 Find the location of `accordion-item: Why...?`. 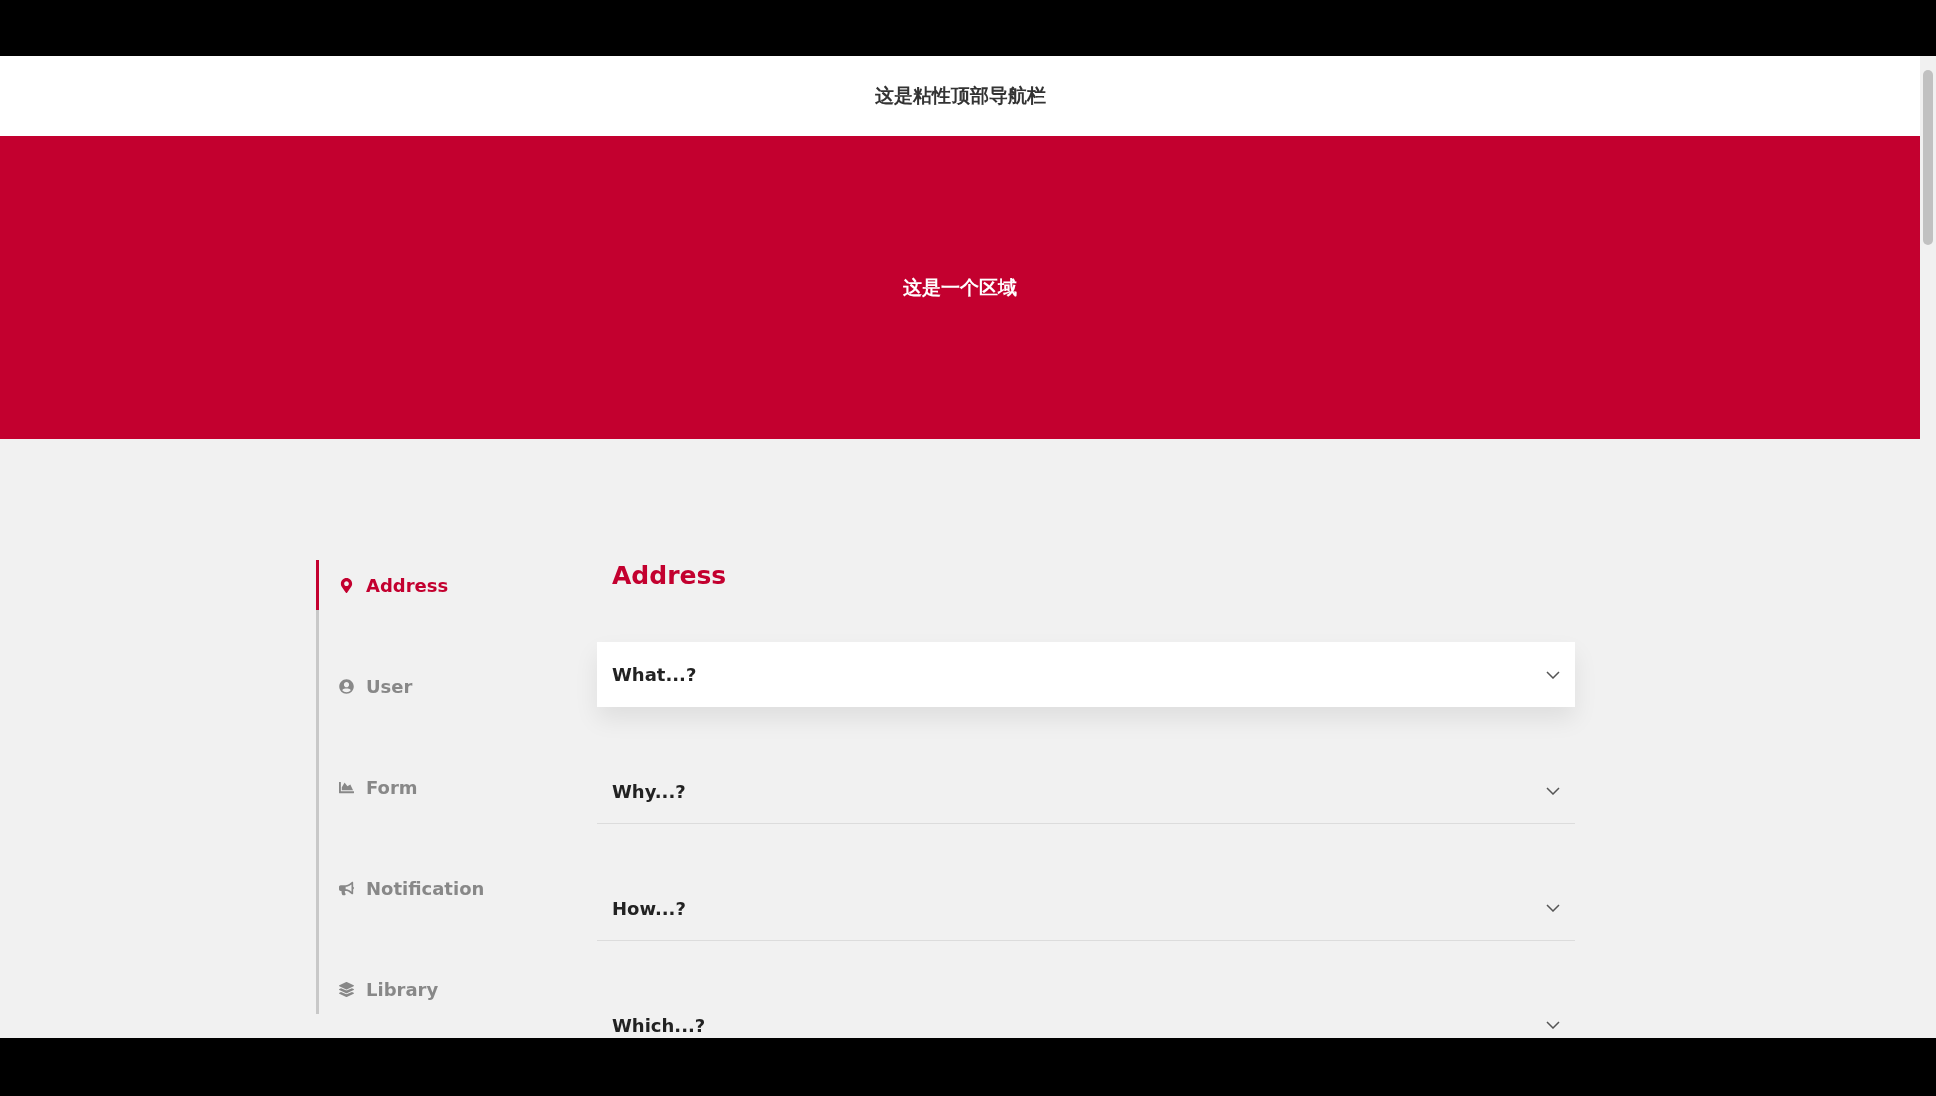

accordion-item: Why...? is located at coordinates (1086, 791).